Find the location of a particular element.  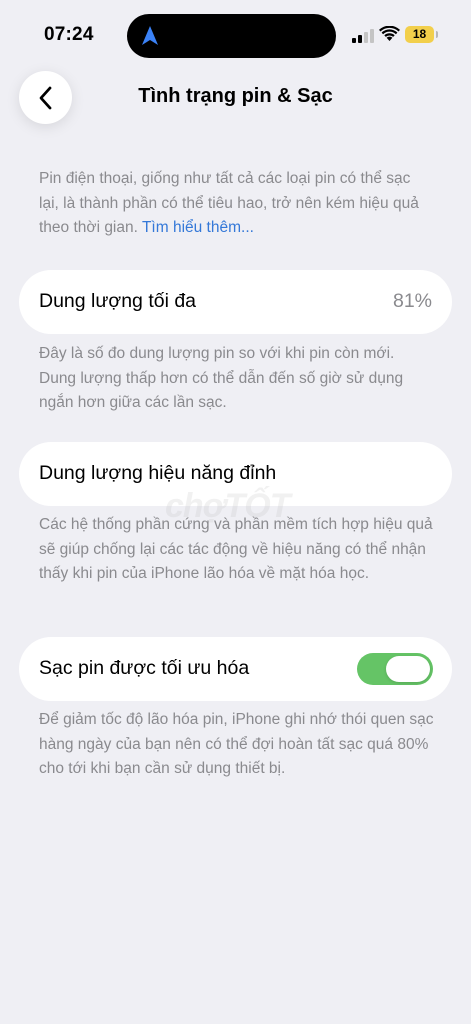

max-capacity-label: Dung lượng tối đa is located at coordinates (118, 301).